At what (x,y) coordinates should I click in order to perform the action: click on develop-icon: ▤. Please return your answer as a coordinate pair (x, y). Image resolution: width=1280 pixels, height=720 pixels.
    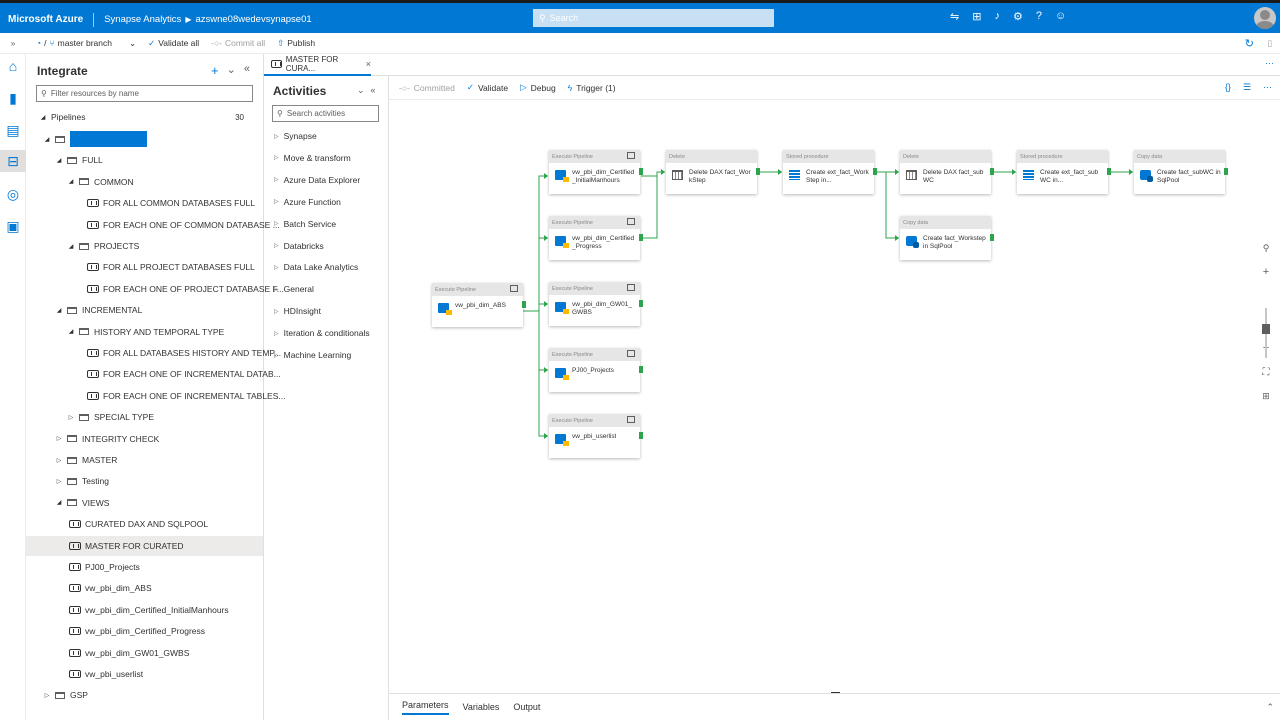
    Looking at the image, I should click on (13, 130).